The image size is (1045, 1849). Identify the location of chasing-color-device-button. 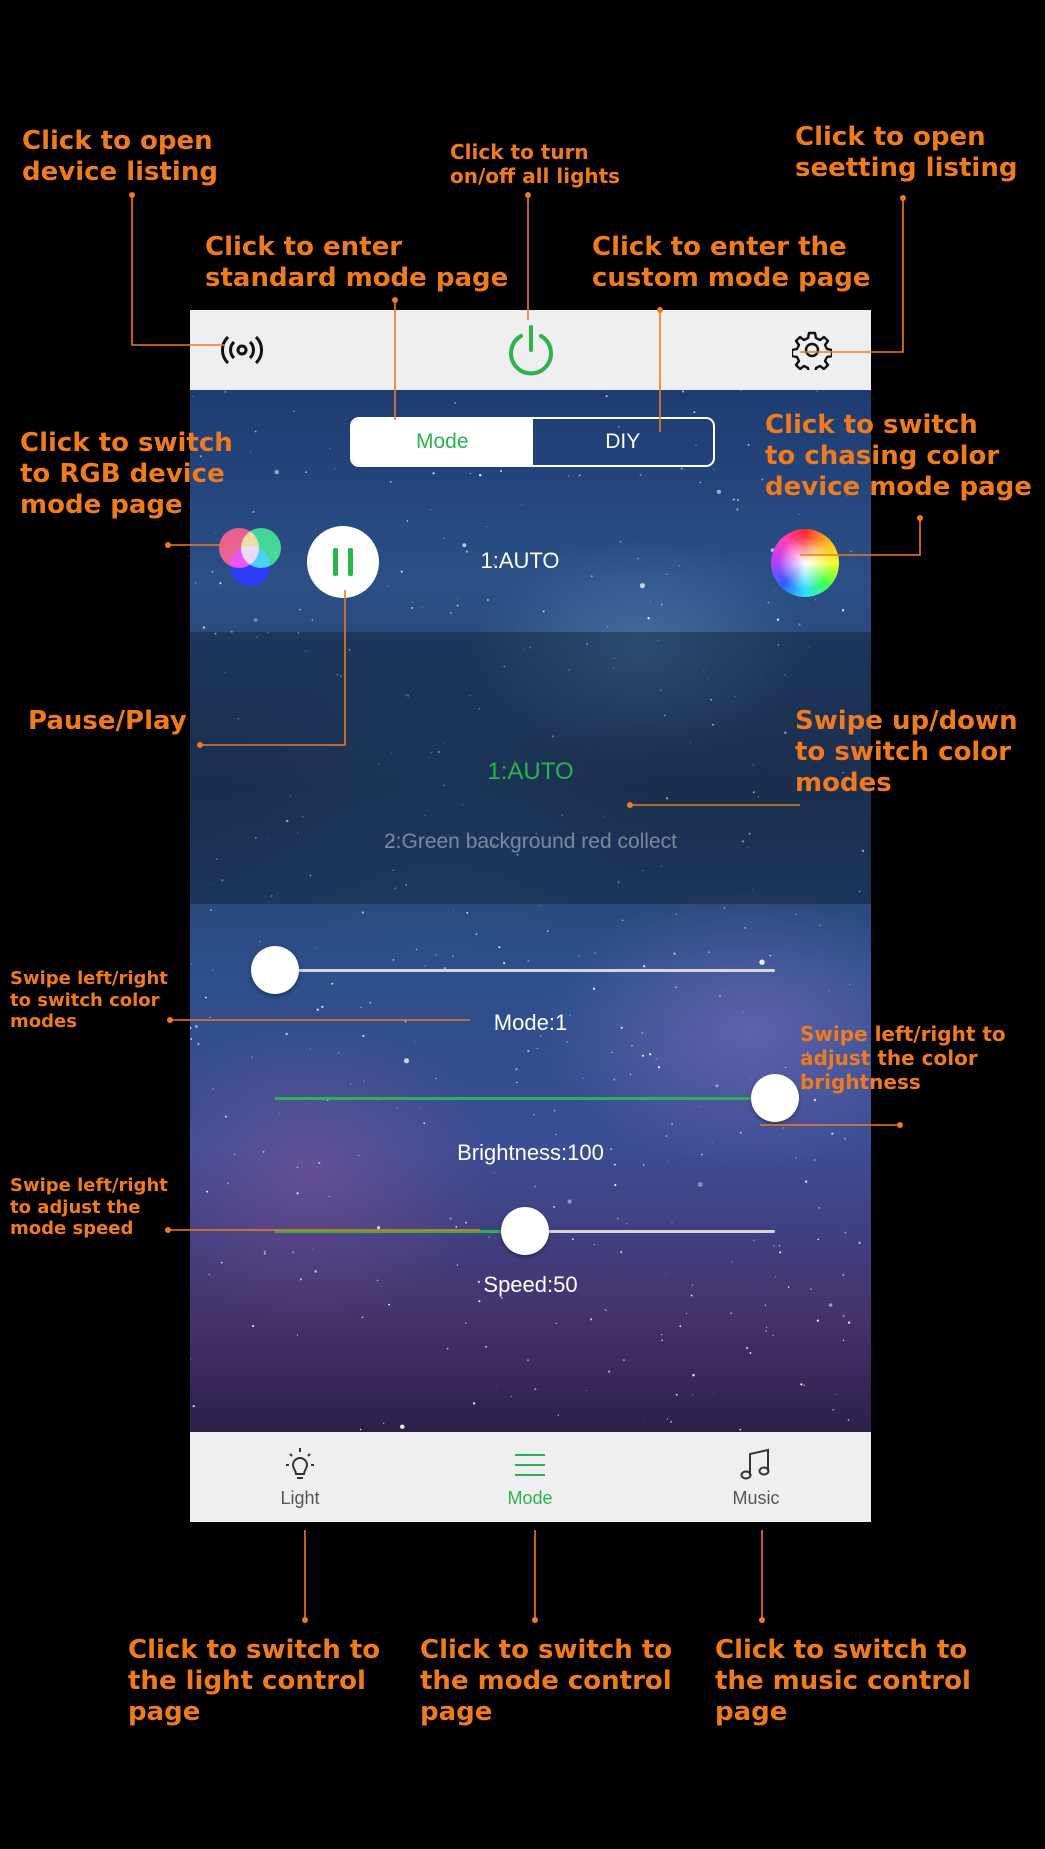
(805, 563).